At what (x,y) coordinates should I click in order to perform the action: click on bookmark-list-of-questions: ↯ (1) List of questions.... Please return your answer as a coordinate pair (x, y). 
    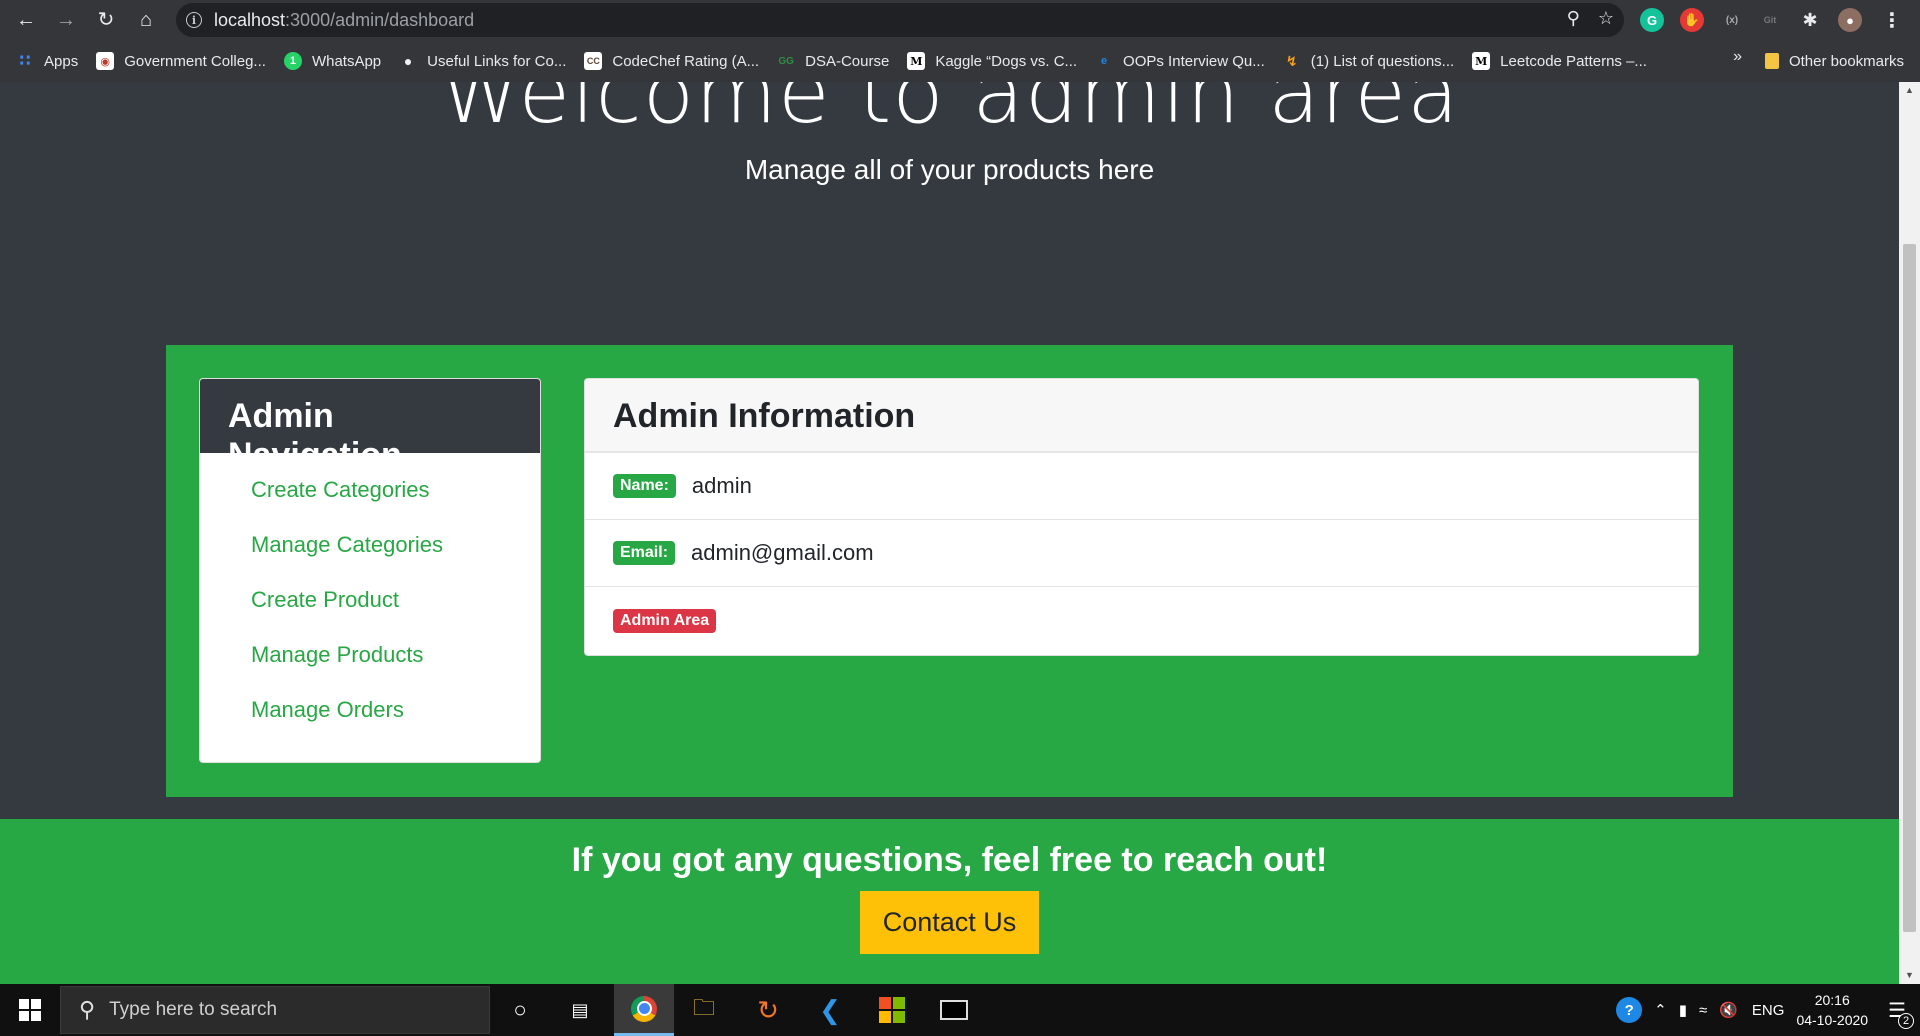
    Looking at the image, I should click on (1368, 61).